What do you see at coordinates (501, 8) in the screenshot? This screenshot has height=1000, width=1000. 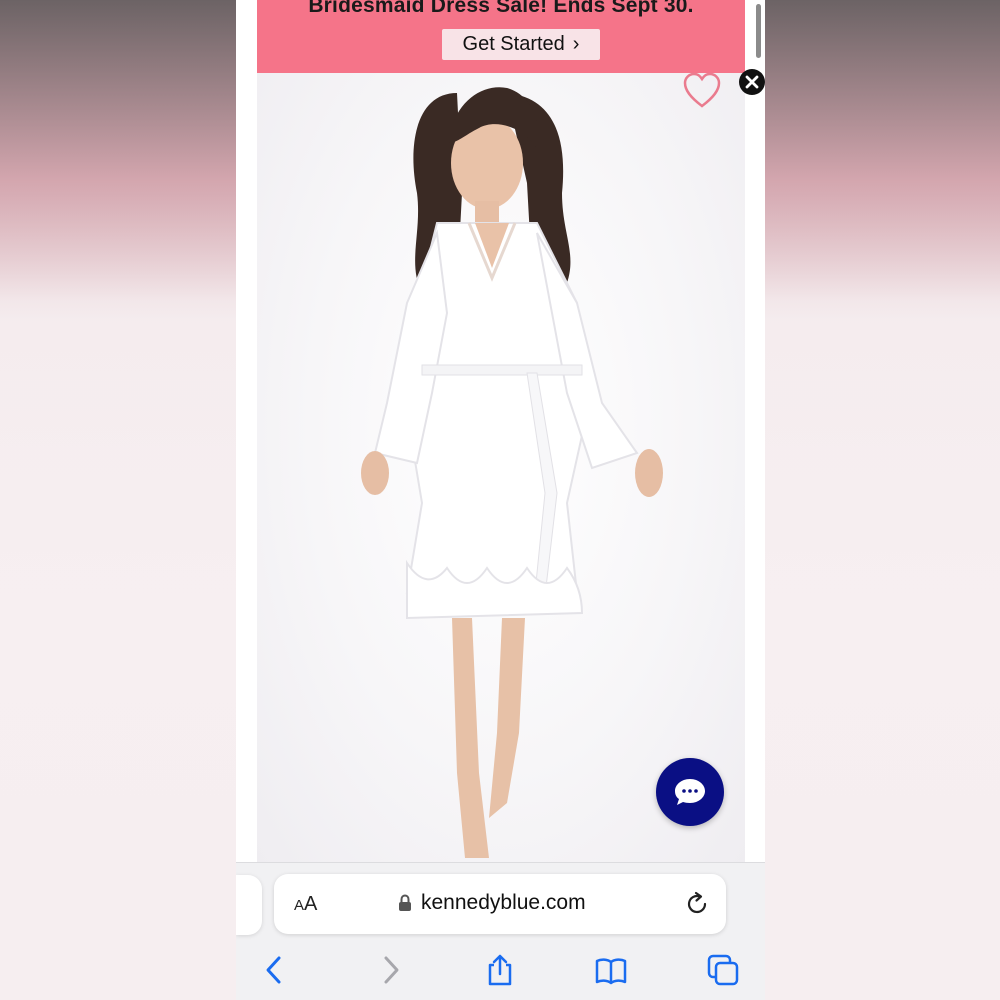 I see `promo-headline: Bridesmaid Dress Sale! Ends Sept 30.` at bounding box center [501, 8].